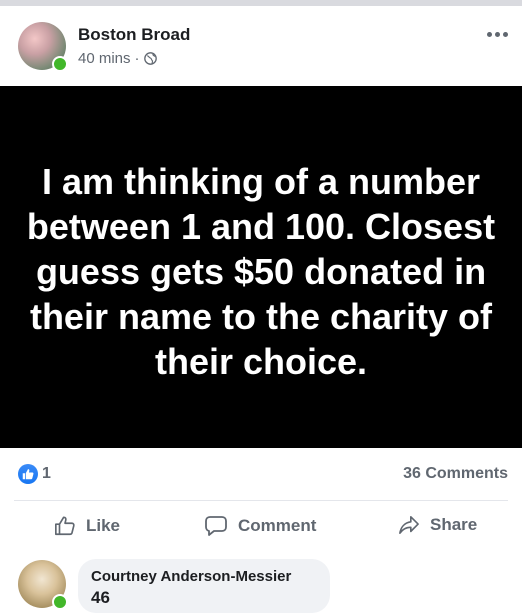  Describe the element at coordinates (455, 474) in the screenshot. I see `comments-count: 36 Comments` at that location.